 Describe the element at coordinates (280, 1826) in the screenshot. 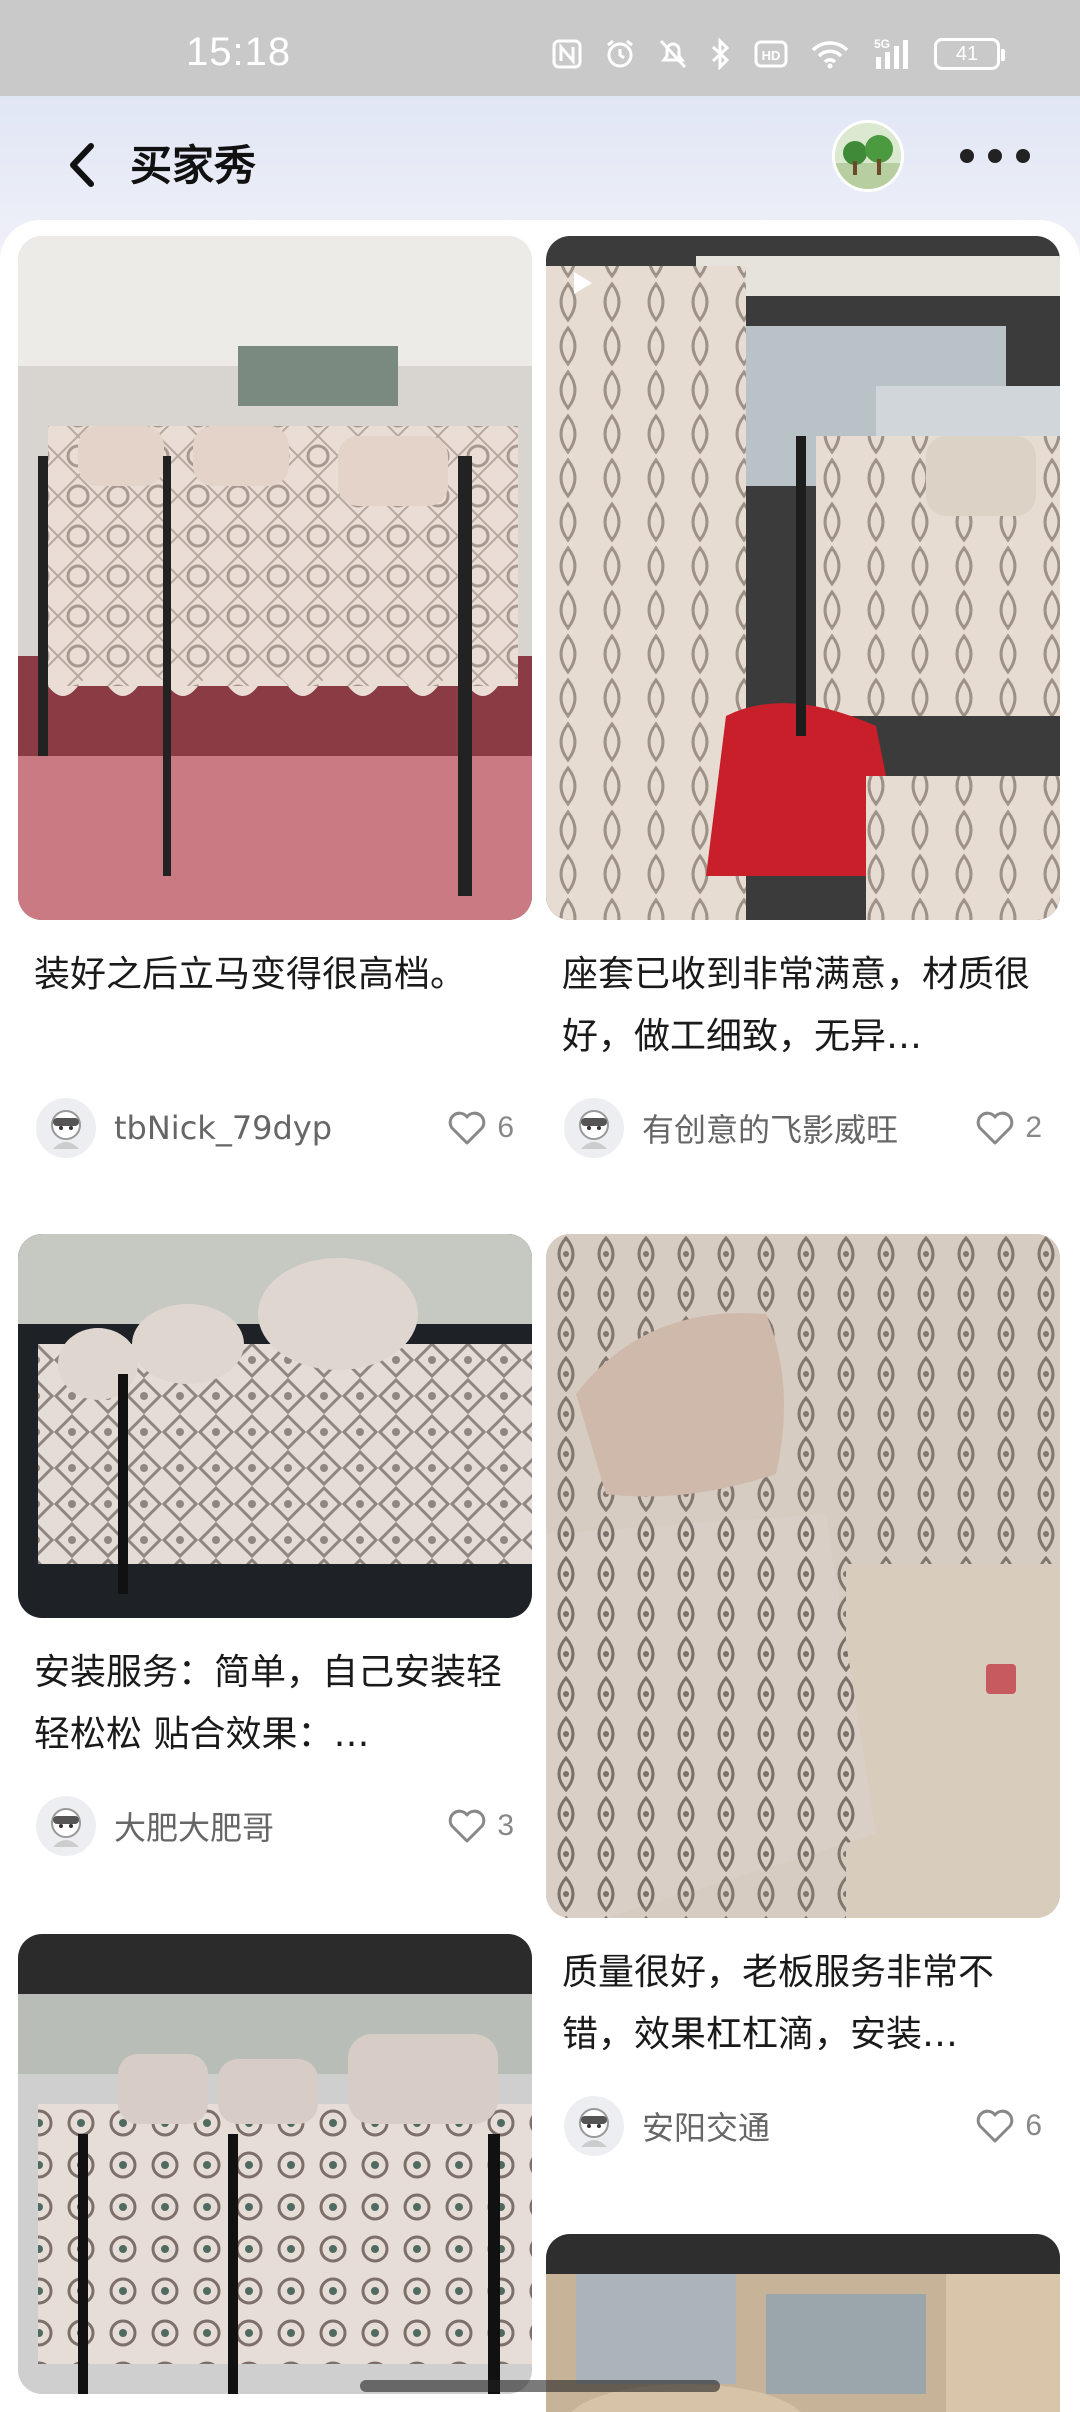

I see `user-name: 大肥大肥哥` at that location.